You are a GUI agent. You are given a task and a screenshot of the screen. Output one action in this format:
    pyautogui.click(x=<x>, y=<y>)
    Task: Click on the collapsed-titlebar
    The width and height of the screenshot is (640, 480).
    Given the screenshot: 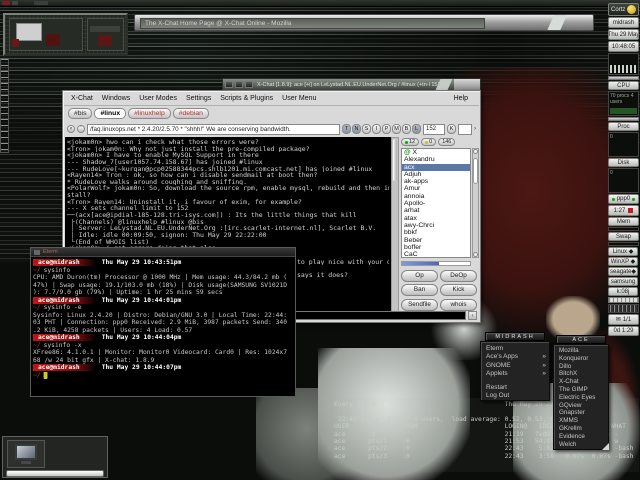 What is the action you would take?
    pyautogui.click(x=55, y=473)
    